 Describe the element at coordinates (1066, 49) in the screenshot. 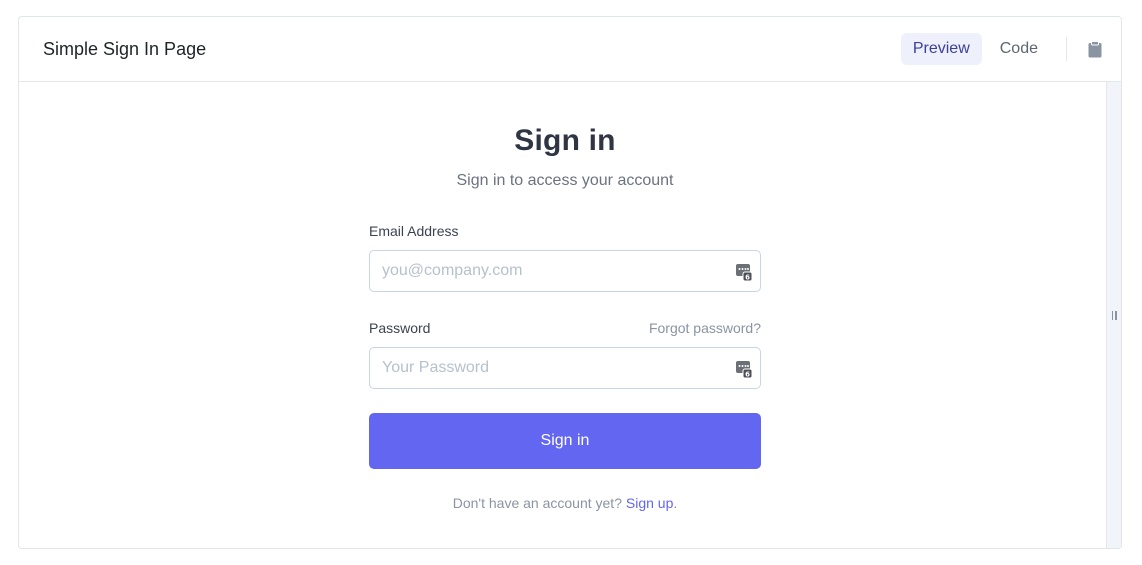

I see `header-divider` at that location.